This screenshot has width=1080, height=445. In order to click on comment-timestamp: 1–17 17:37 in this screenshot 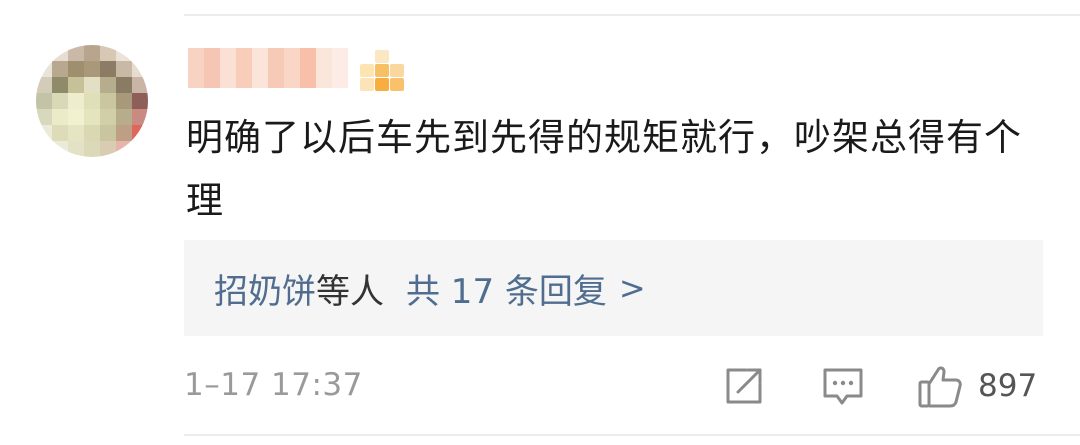, I will do `click(273, 385)`.